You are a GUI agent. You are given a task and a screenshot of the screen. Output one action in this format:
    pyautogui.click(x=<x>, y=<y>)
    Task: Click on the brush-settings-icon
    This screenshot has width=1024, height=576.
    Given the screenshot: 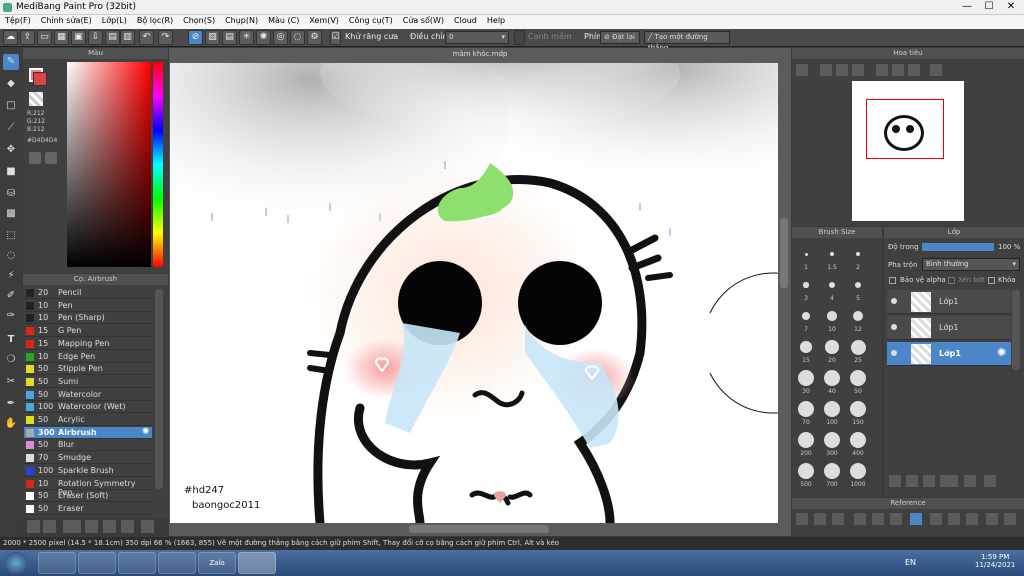 What is the action you would take?
    pyautogui.click(x=91, y=526)
    